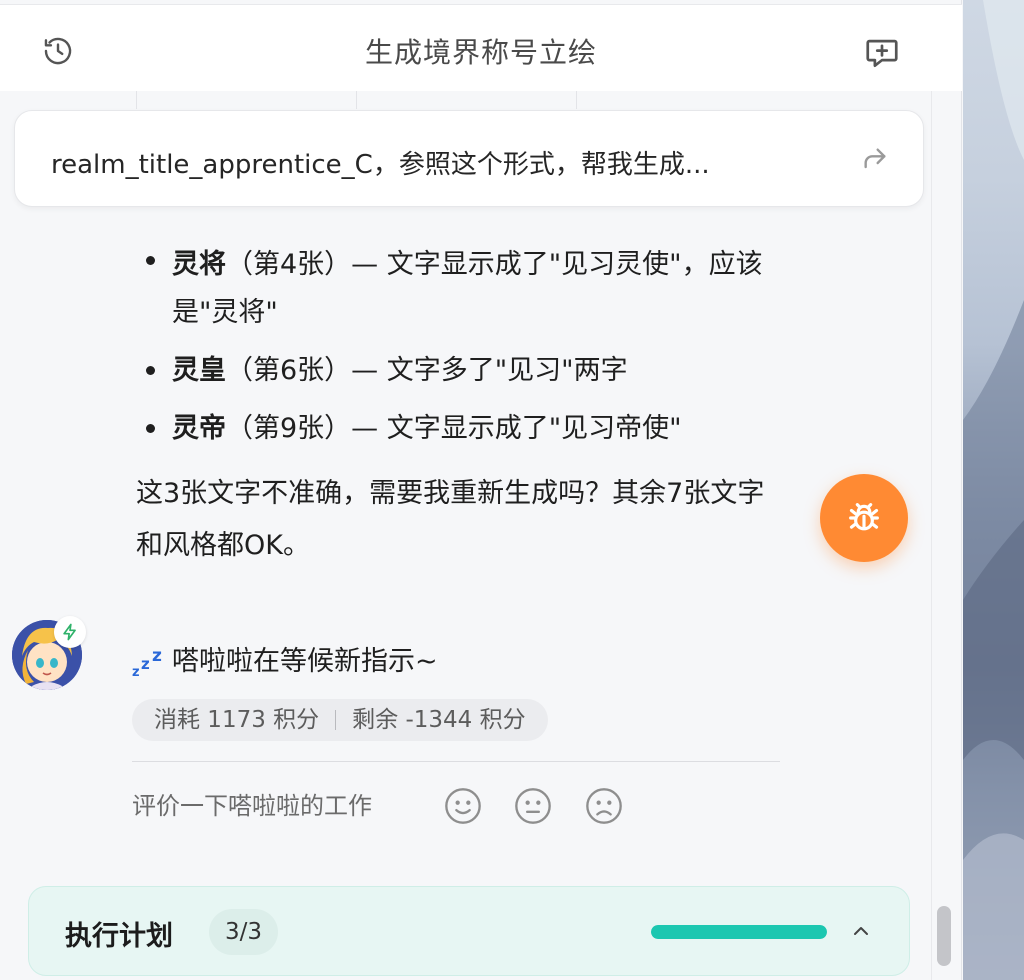  I want to click on status-text: 嗒啦啦在等候新指示~, so click(305, 661).